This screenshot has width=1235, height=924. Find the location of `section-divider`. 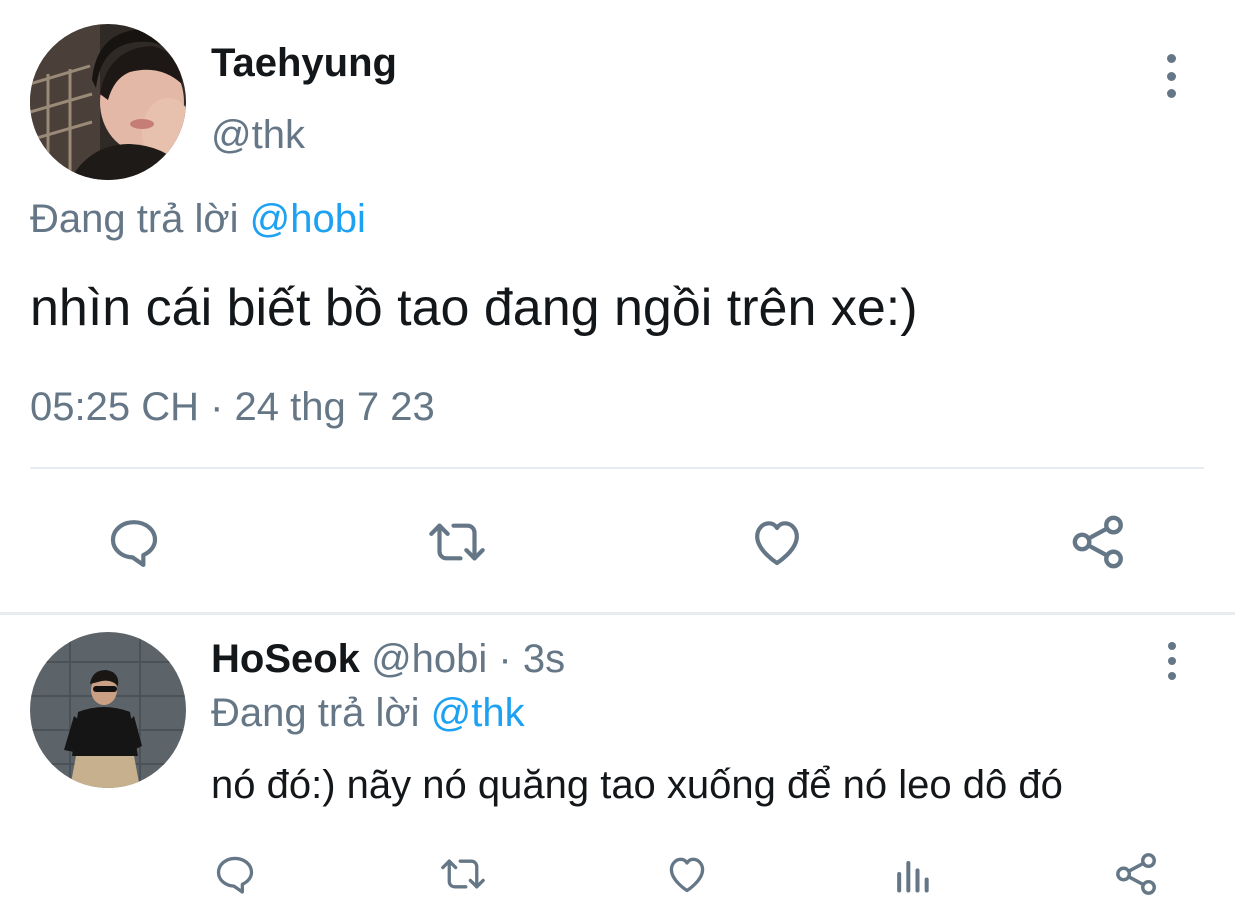

section-divider is located at coordinates (617, 613).